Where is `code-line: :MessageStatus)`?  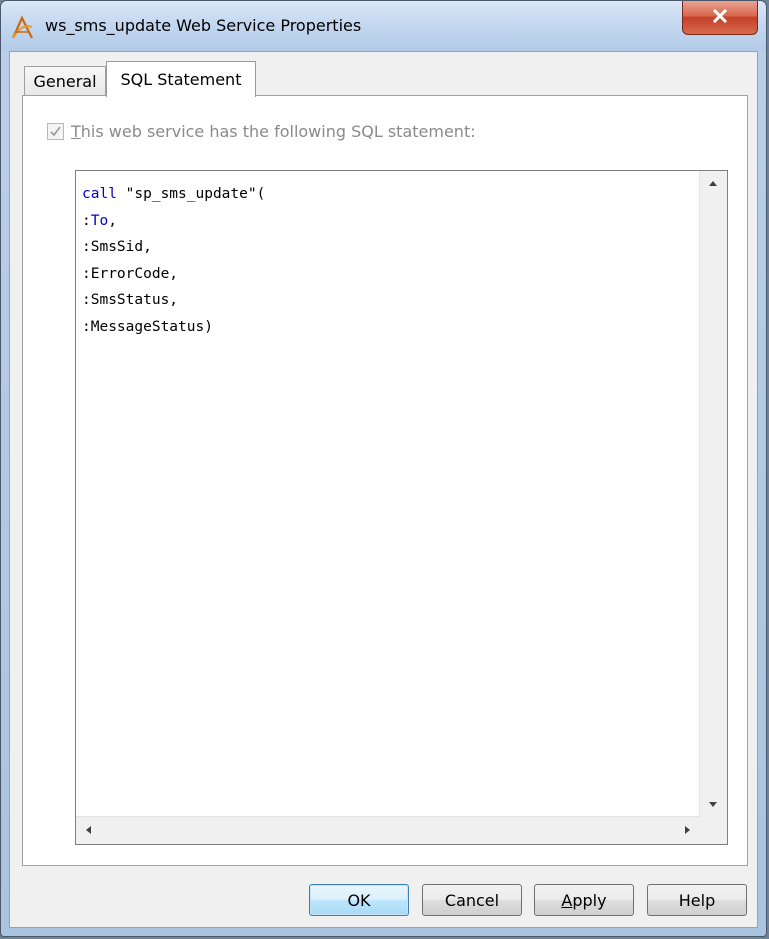
code-line: :MessageStatus) is located at coordinates (147, 326).